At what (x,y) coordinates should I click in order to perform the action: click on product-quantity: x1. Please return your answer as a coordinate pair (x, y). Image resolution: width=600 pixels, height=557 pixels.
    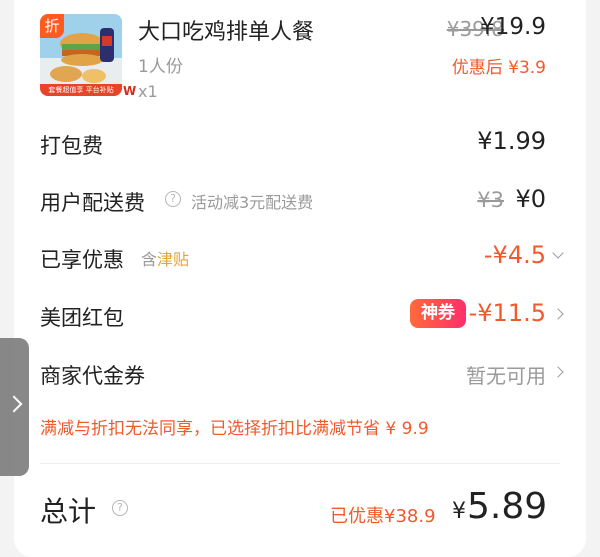
    Looking at the image, I should click on (148, 91).